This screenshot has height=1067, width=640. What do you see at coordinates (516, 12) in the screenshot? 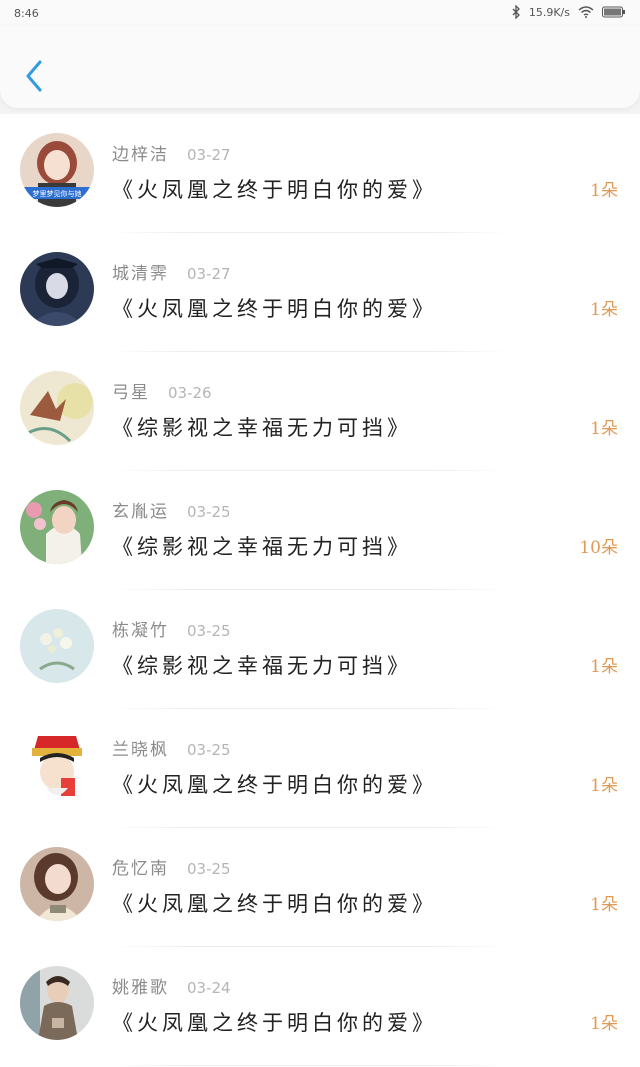
I see `bluetooth-icon` at bounding box center [516, 12].